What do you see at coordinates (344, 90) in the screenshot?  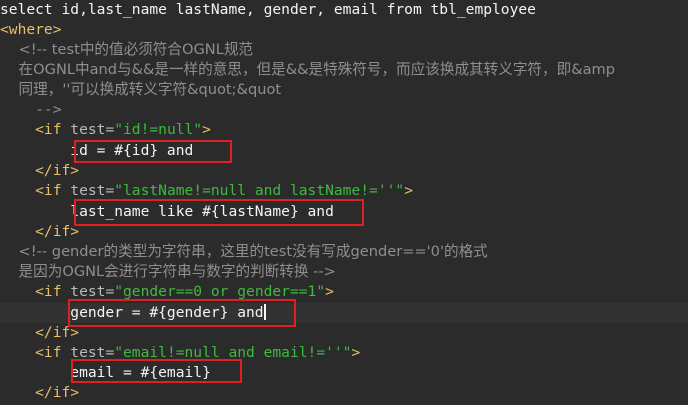 I see `code-line: 同理，''可以换成转义字符&quot;&quot` at bounding box center [344, 90].